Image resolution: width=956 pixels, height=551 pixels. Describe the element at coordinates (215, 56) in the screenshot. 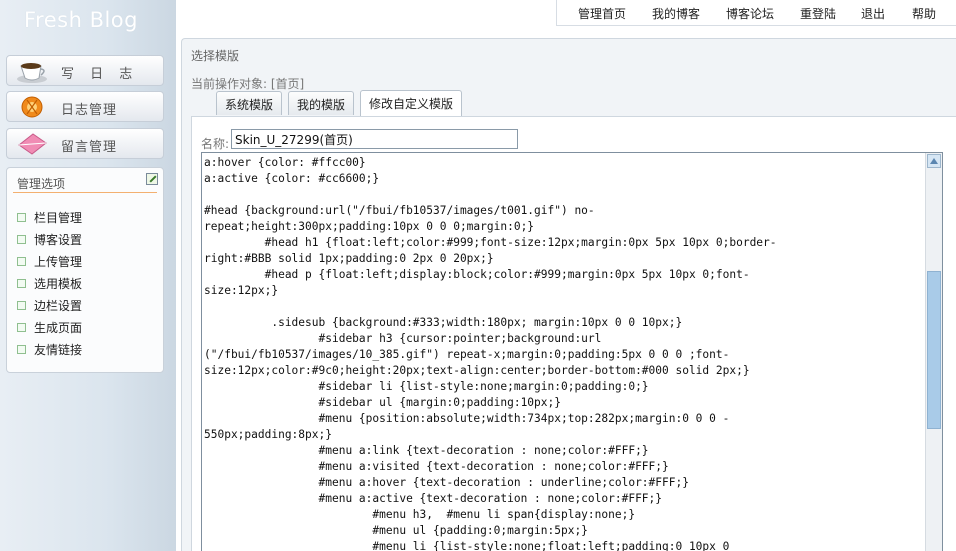

I see `panel-title: 选择模版` at that location.